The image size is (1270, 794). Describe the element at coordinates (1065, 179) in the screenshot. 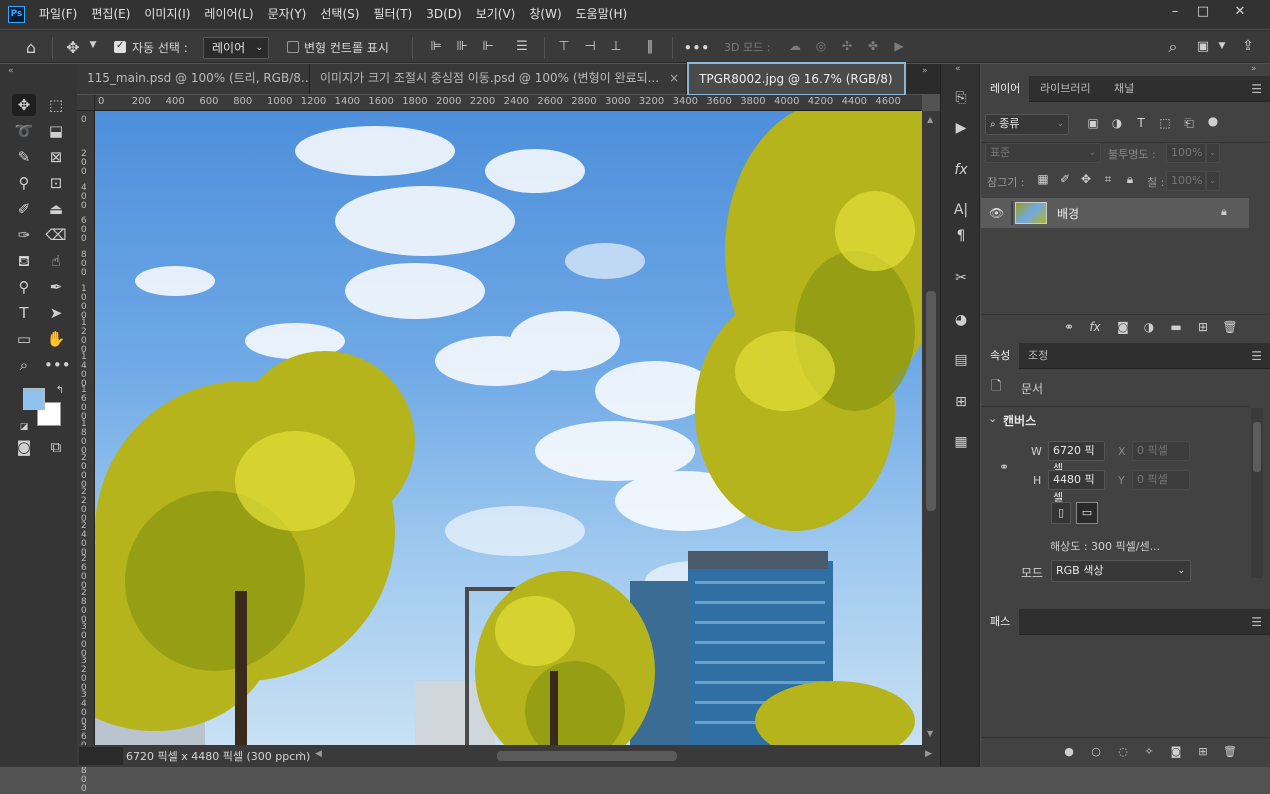

I see `lock-pixels-icon: ✐` at that location.